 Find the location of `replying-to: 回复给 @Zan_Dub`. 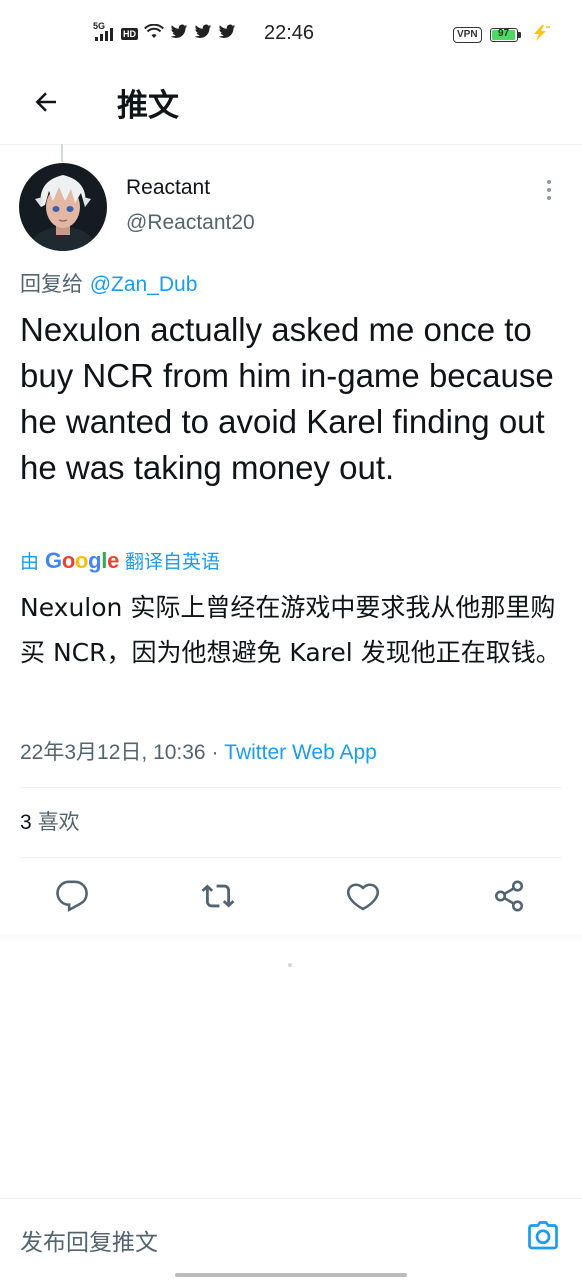

replying-to: 回复给 @Zan_Dub is located at coordinates (108, 283).